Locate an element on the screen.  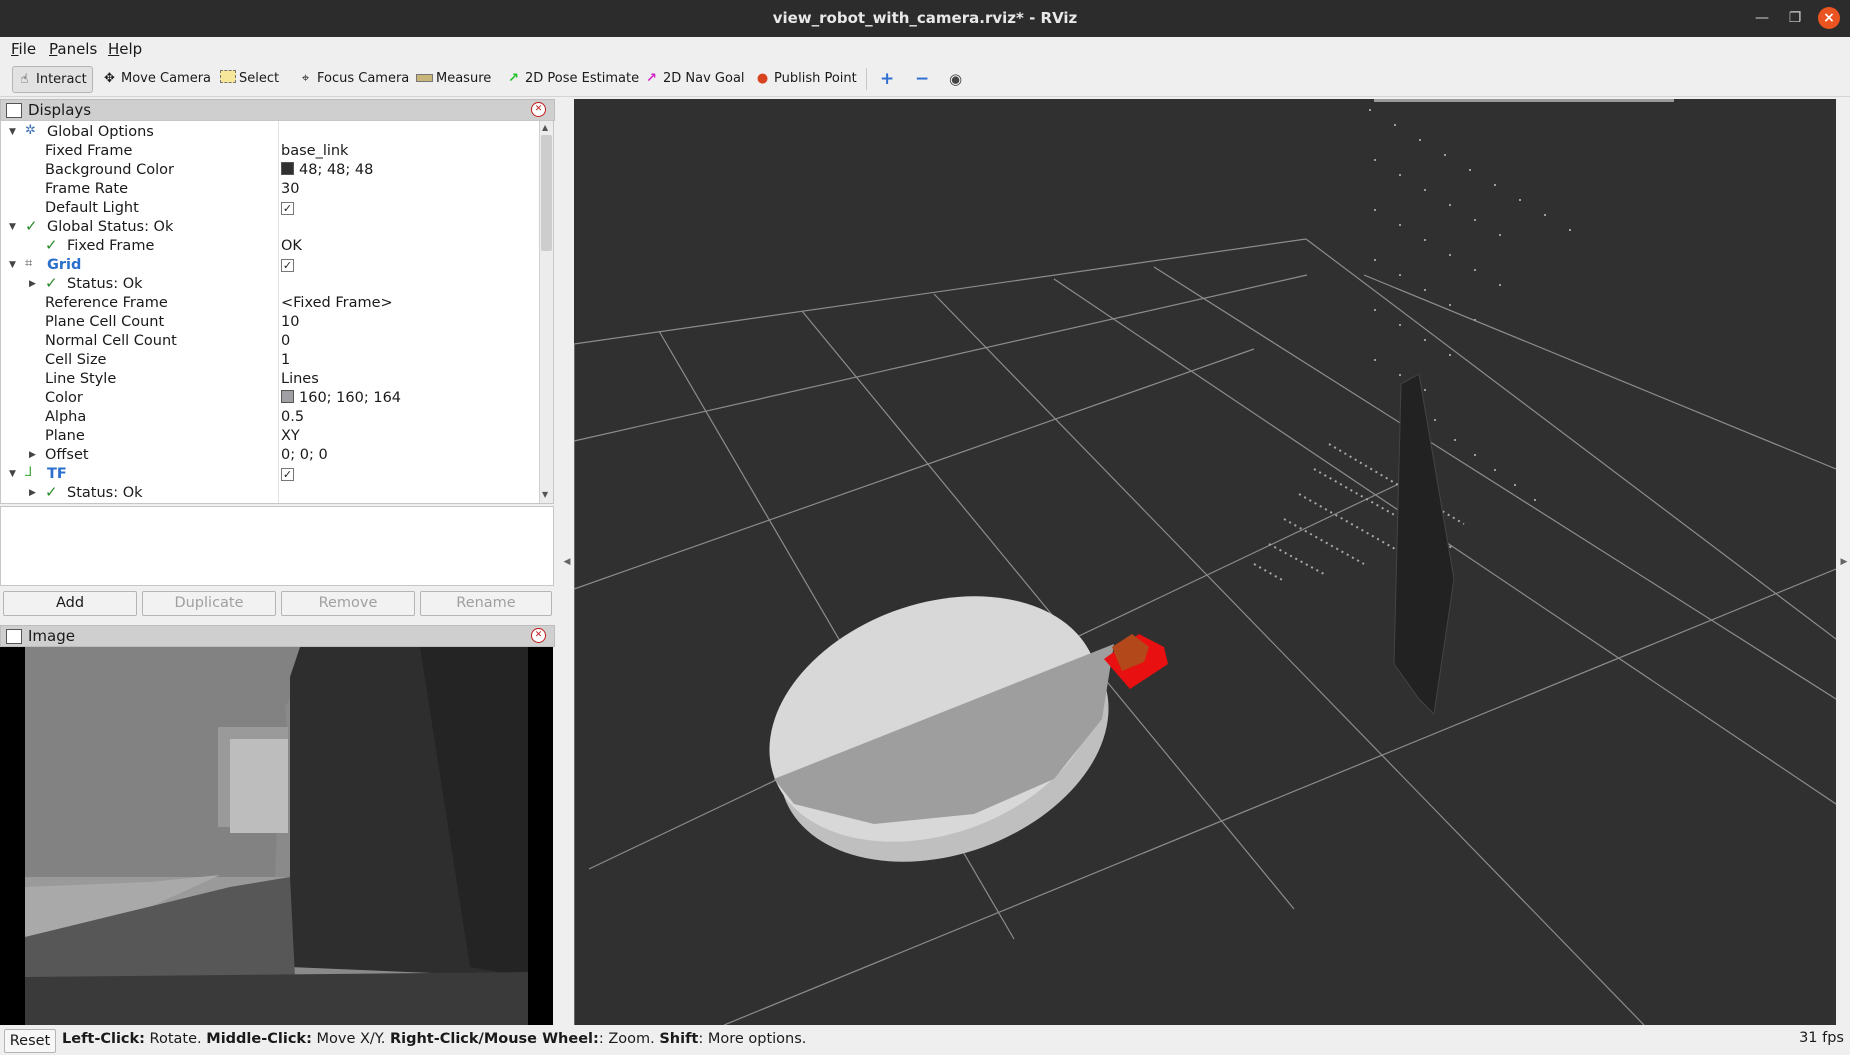
tree-row-grid-status: ▶ ✓ Status: Ok is located at coordinates (269, 284).